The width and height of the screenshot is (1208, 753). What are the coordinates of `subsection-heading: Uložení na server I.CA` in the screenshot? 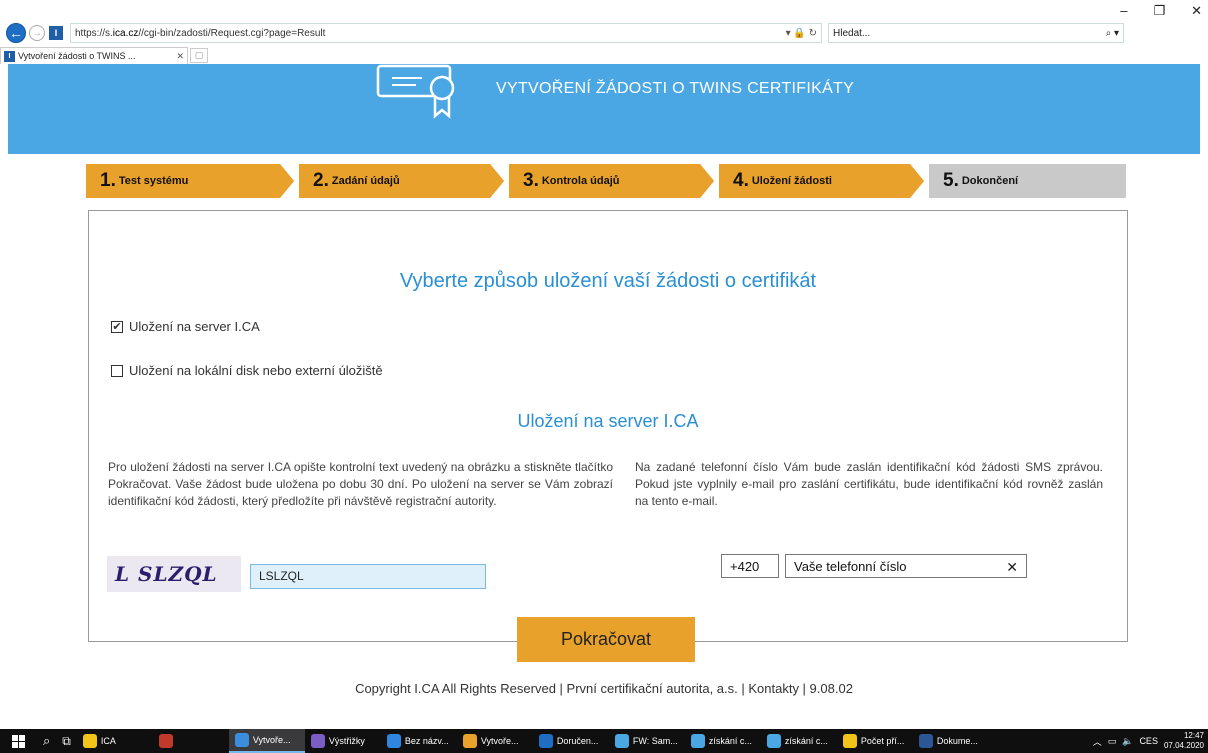 It's located at (608, 421).